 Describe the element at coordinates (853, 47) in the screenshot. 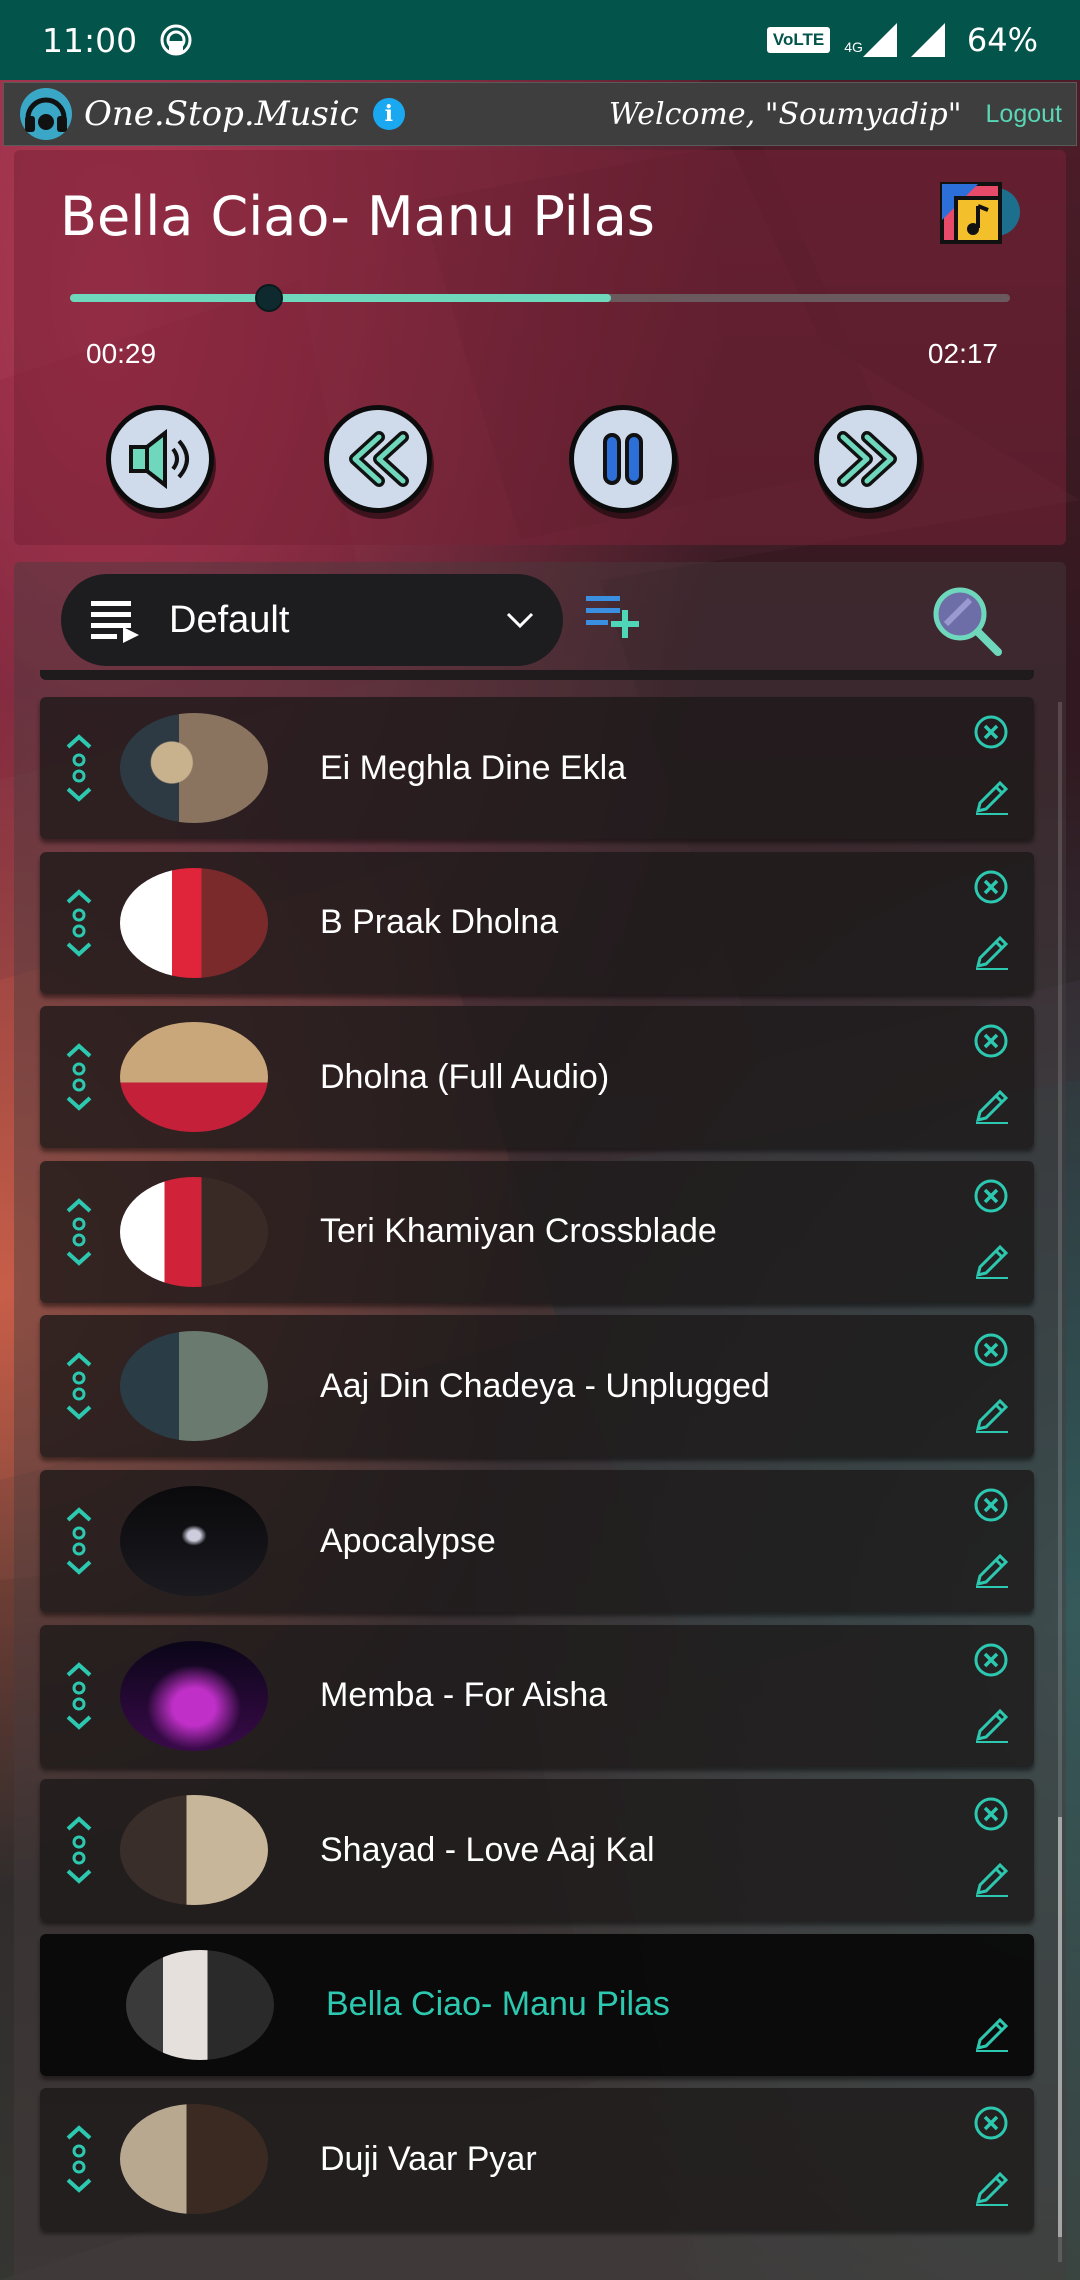

I see `network-type: 4G` at that location.